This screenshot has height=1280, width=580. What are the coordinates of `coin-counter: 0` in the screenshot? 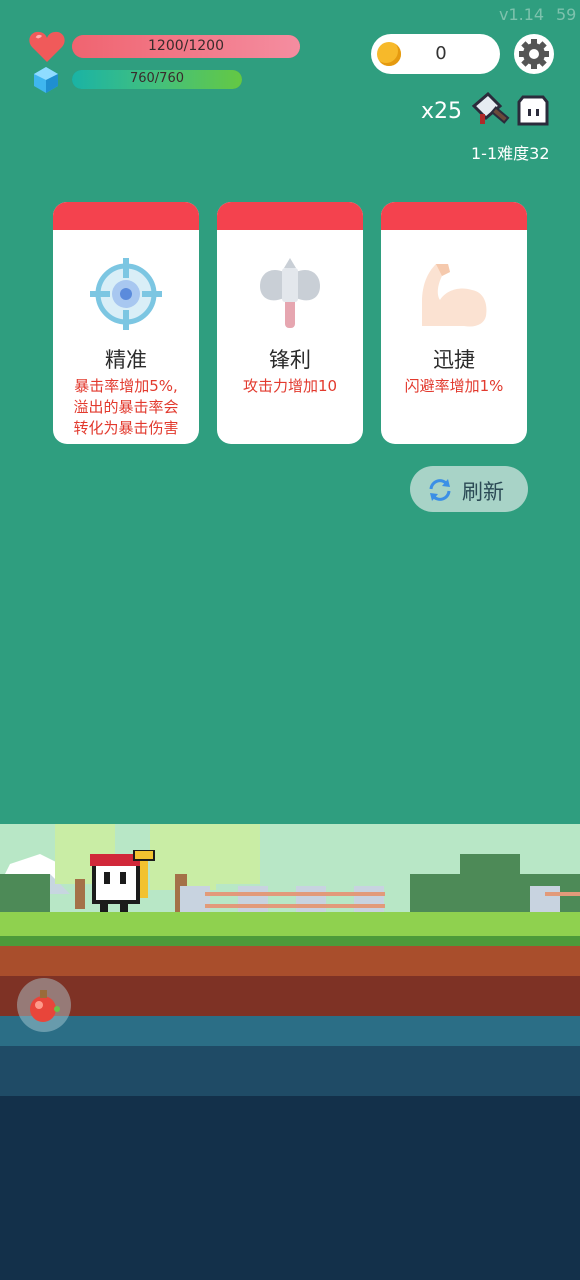 It's located at (435, 54).